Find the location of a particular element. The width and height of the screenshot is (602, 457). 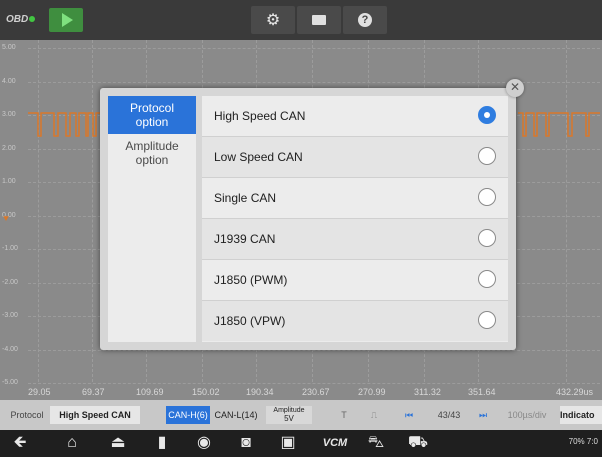

y-tick-label: 5.00 is located at coordinates (9, 47).